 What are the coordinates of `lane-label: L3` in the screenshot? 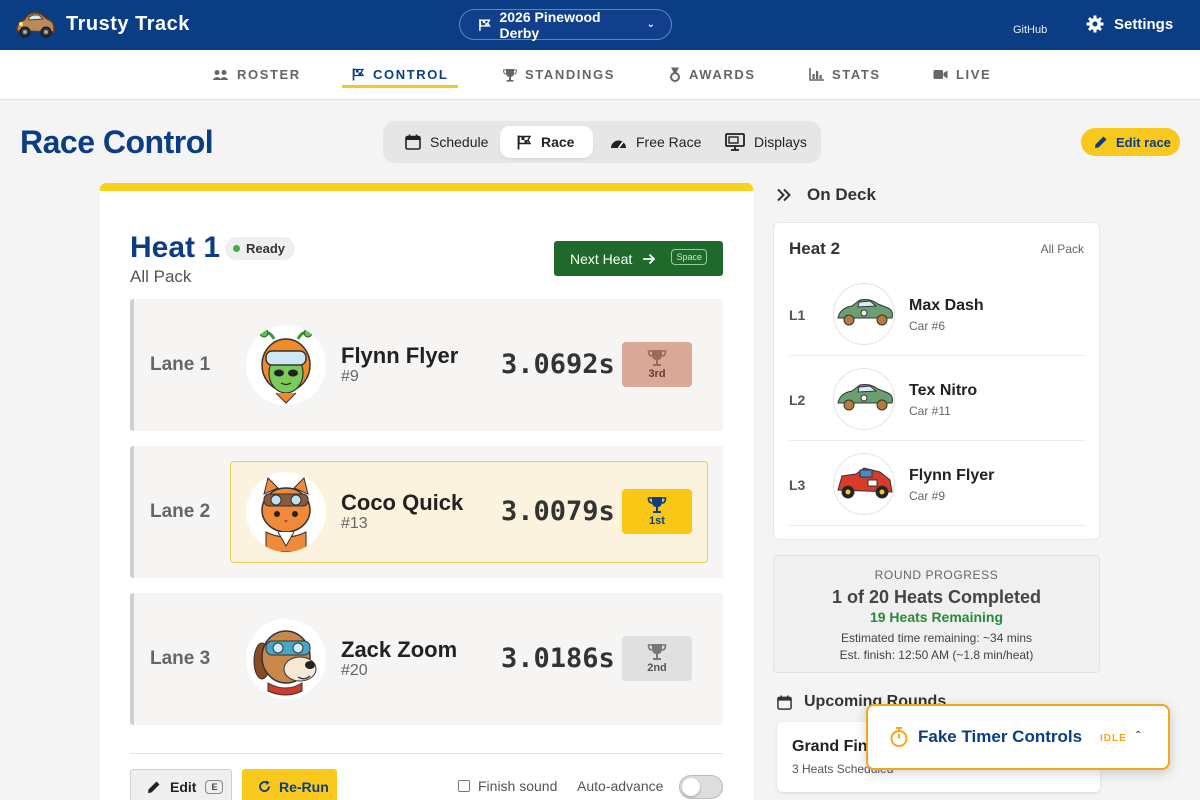 It's located at (797, 485).